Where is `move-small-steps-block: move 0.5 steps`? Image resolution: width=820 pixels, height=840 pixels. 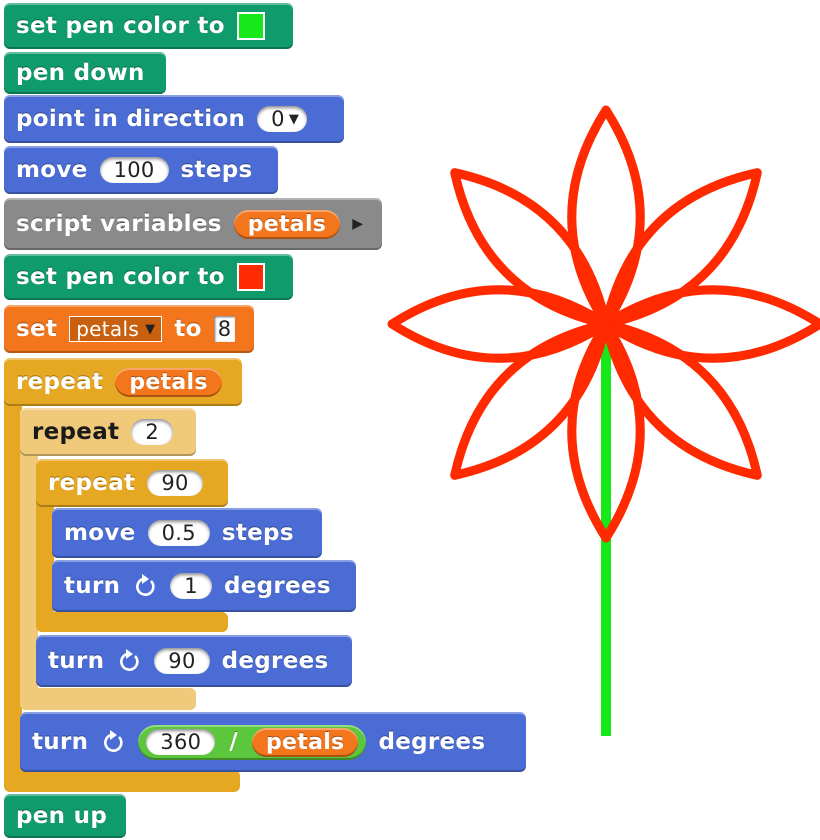
move-small-steps-block: move 0.5 steps is located at coordinates (187, 533).